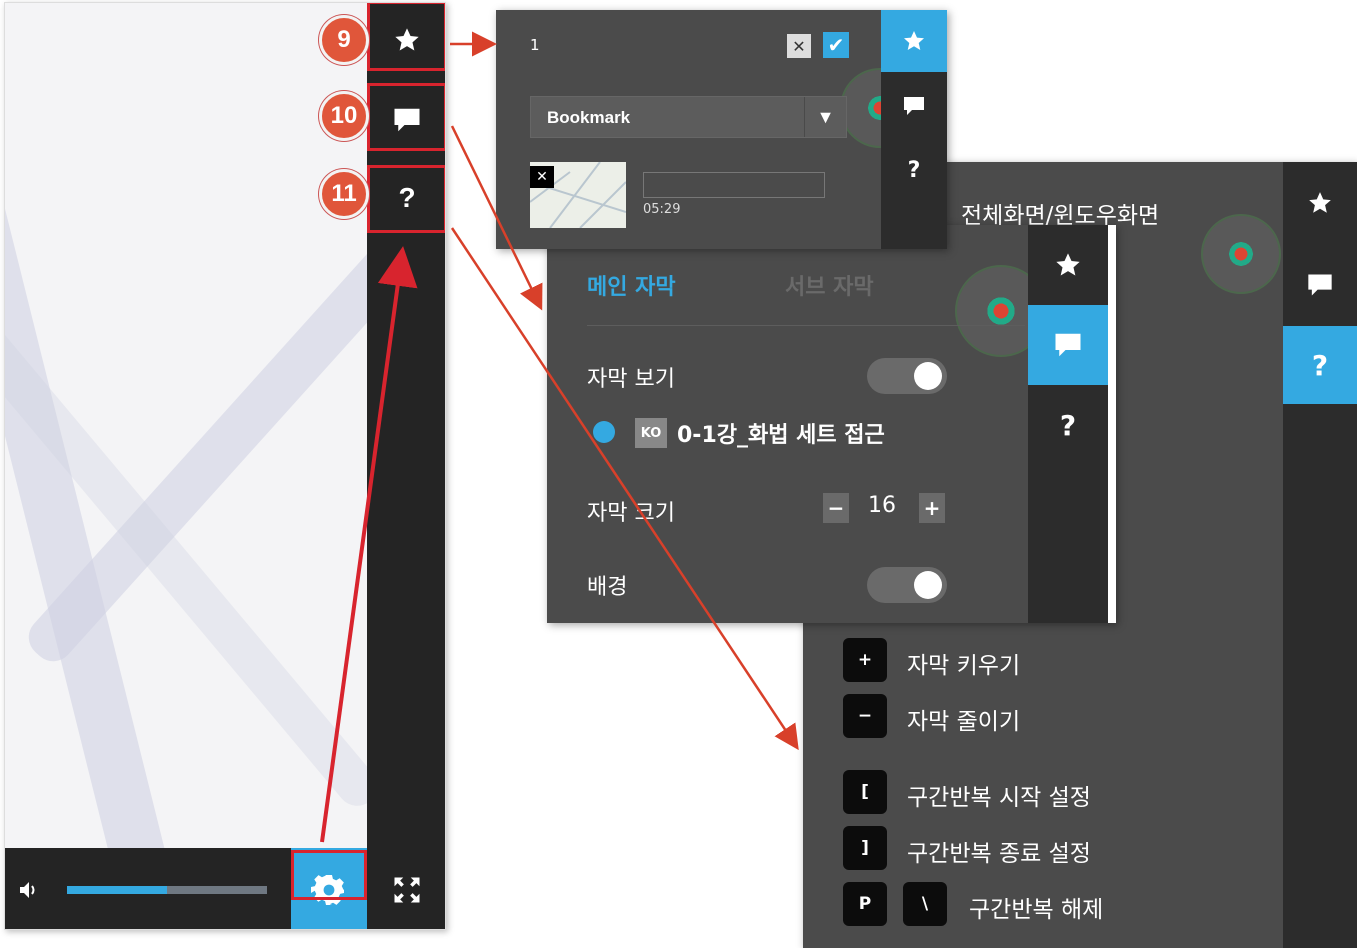  I want to click on shortcut-label: 자막 키우기, so click(964, 666).